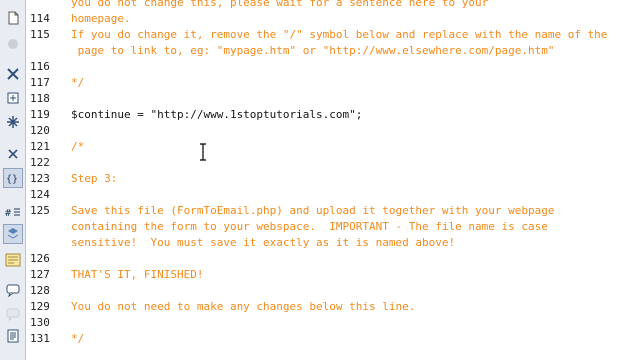  I want to click on line-number: 119, so click(40, 114).